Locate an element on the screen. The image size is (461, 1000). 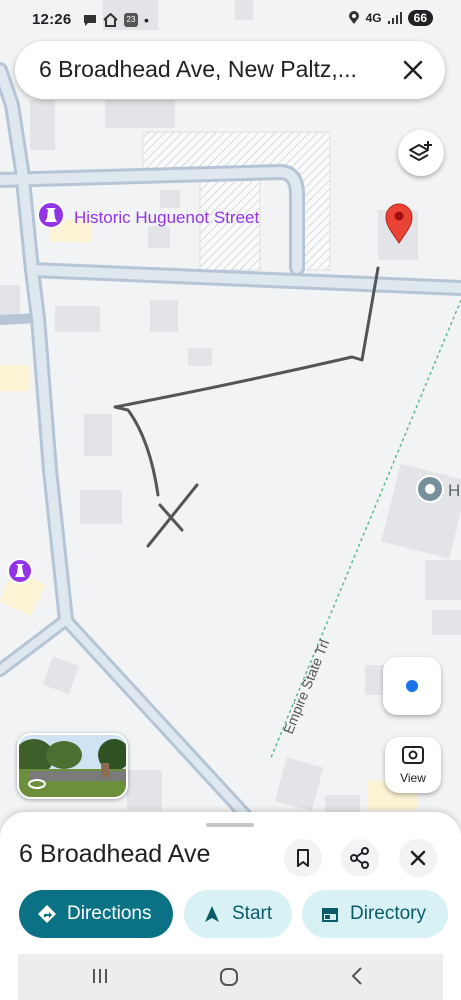
poi-generic-icon is located at coordinates (430, 489).